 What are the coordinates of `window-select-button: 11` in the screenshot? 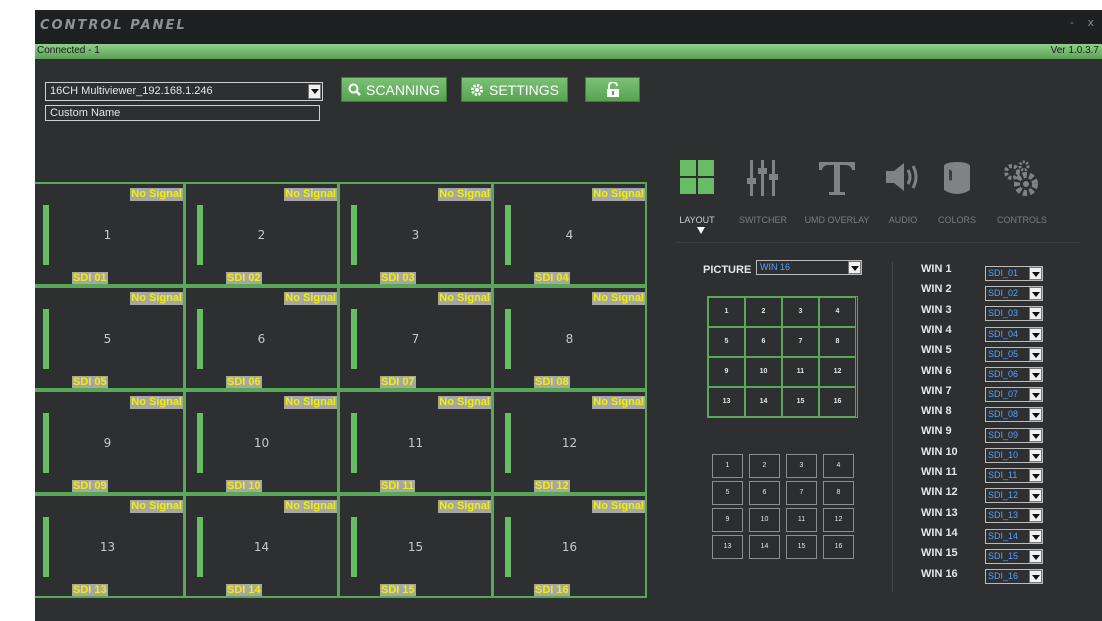 It's located at (801, 520).